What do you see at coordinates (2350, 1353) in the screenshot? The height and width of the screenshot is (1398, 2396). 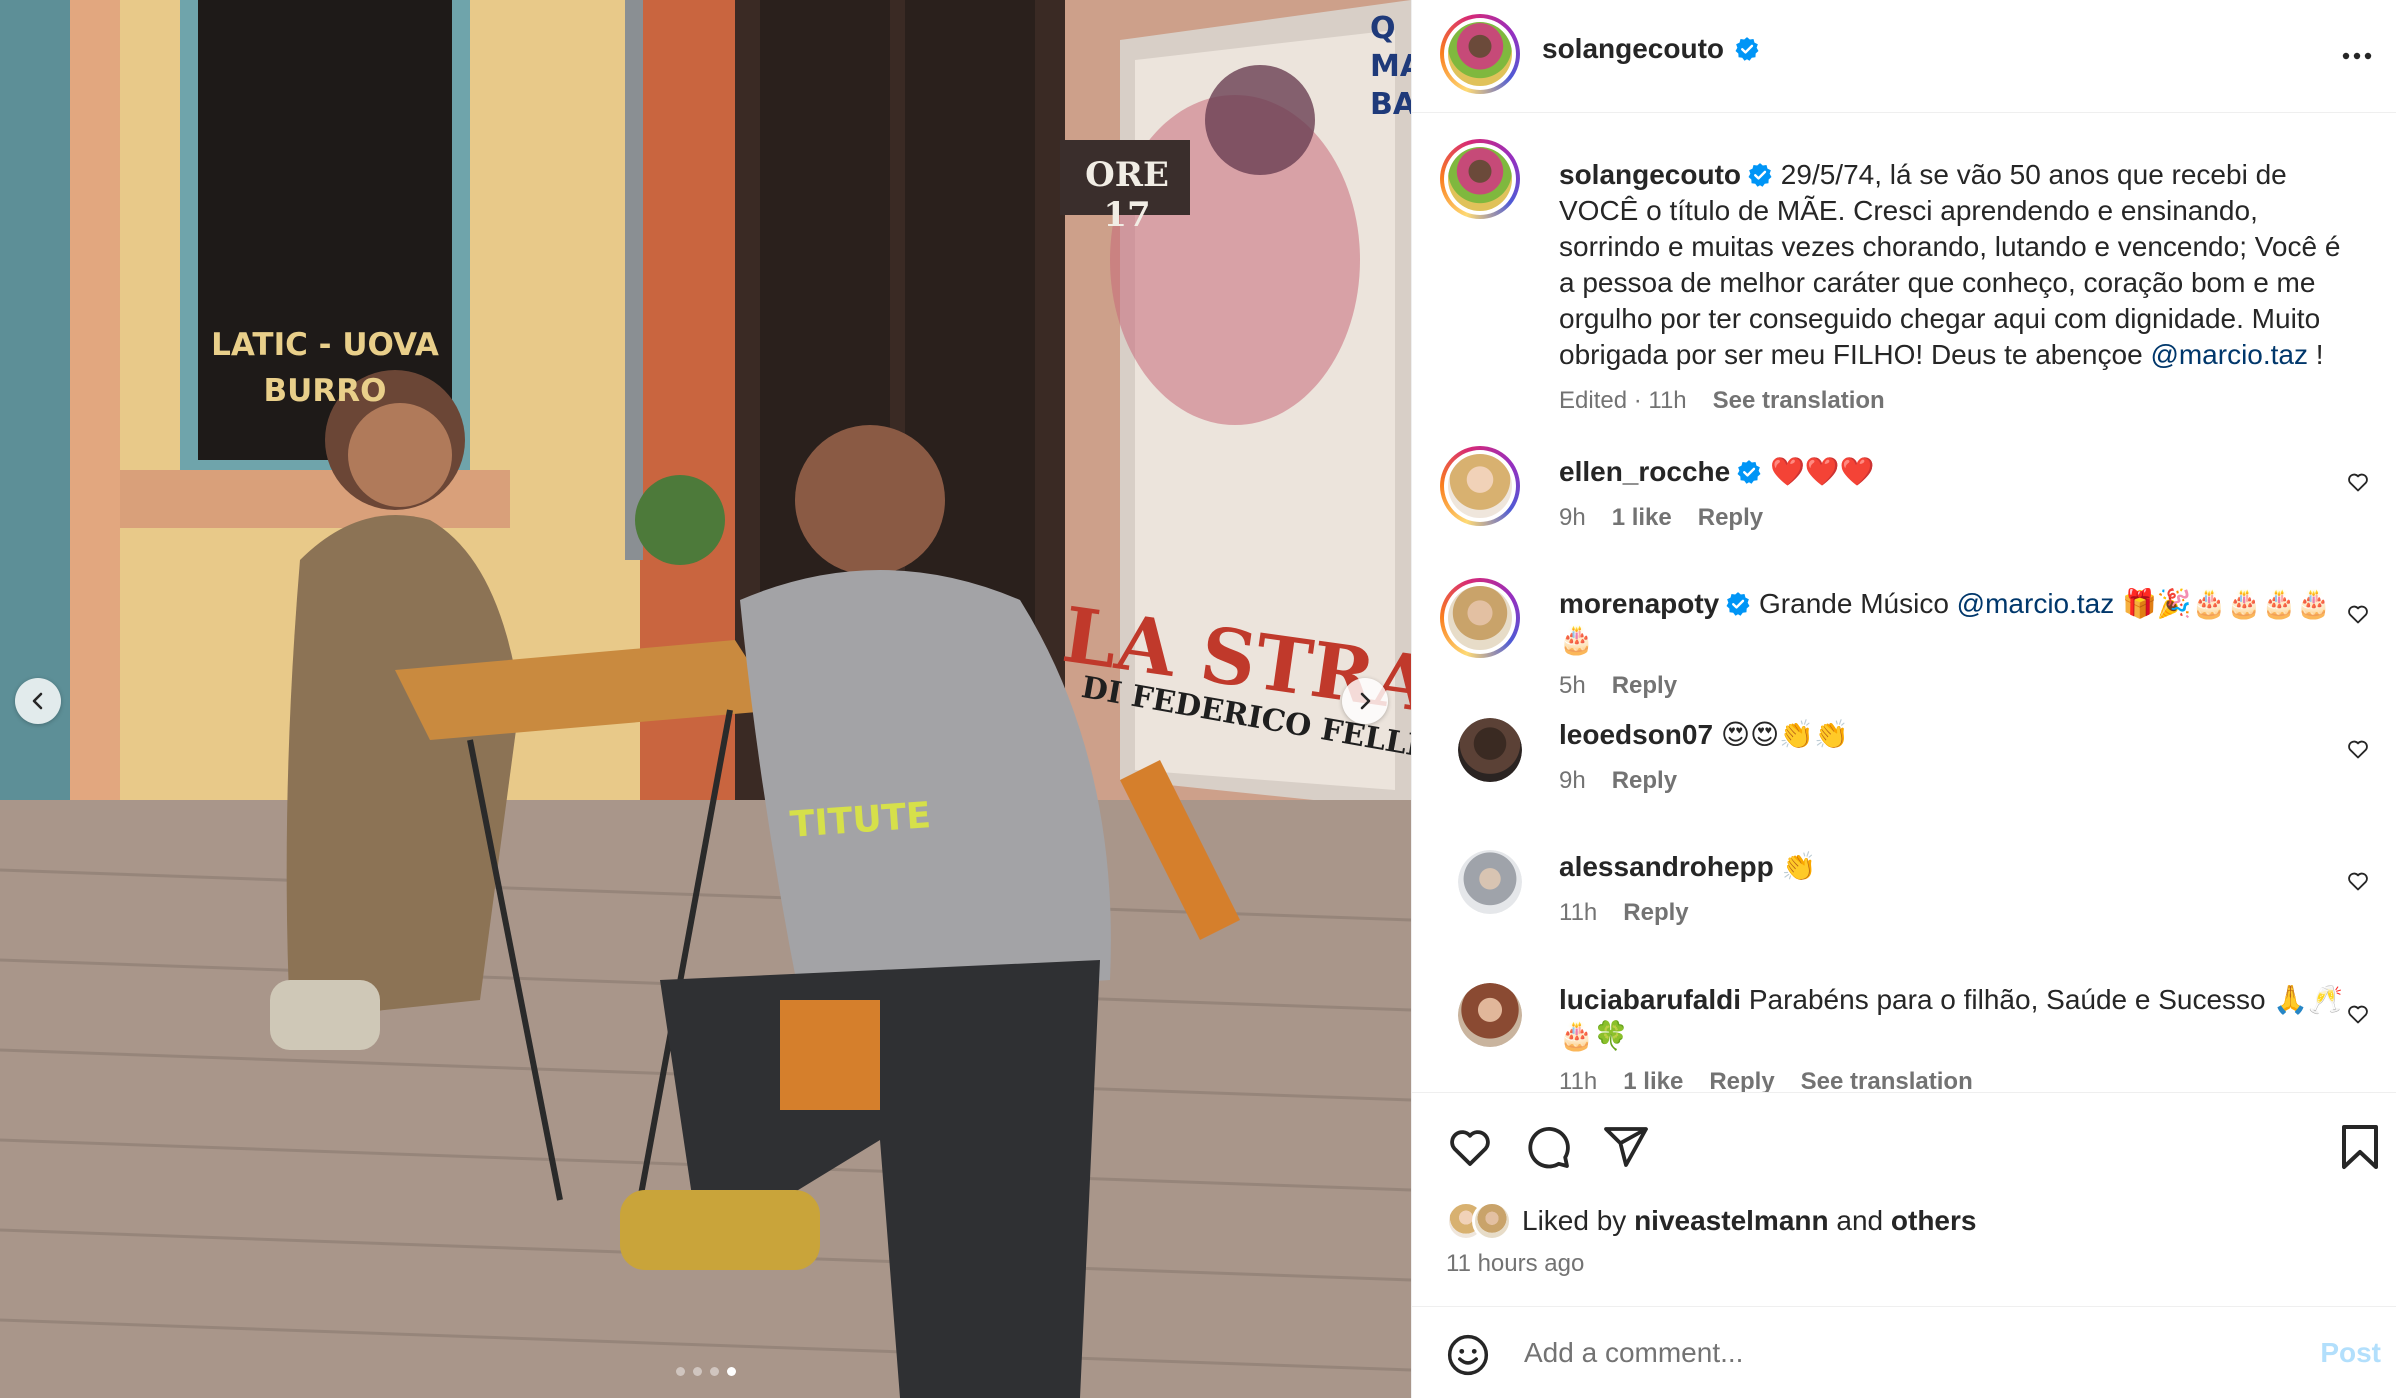 I see `post-comment-button: Post` at bounding box center [2350, 1353].